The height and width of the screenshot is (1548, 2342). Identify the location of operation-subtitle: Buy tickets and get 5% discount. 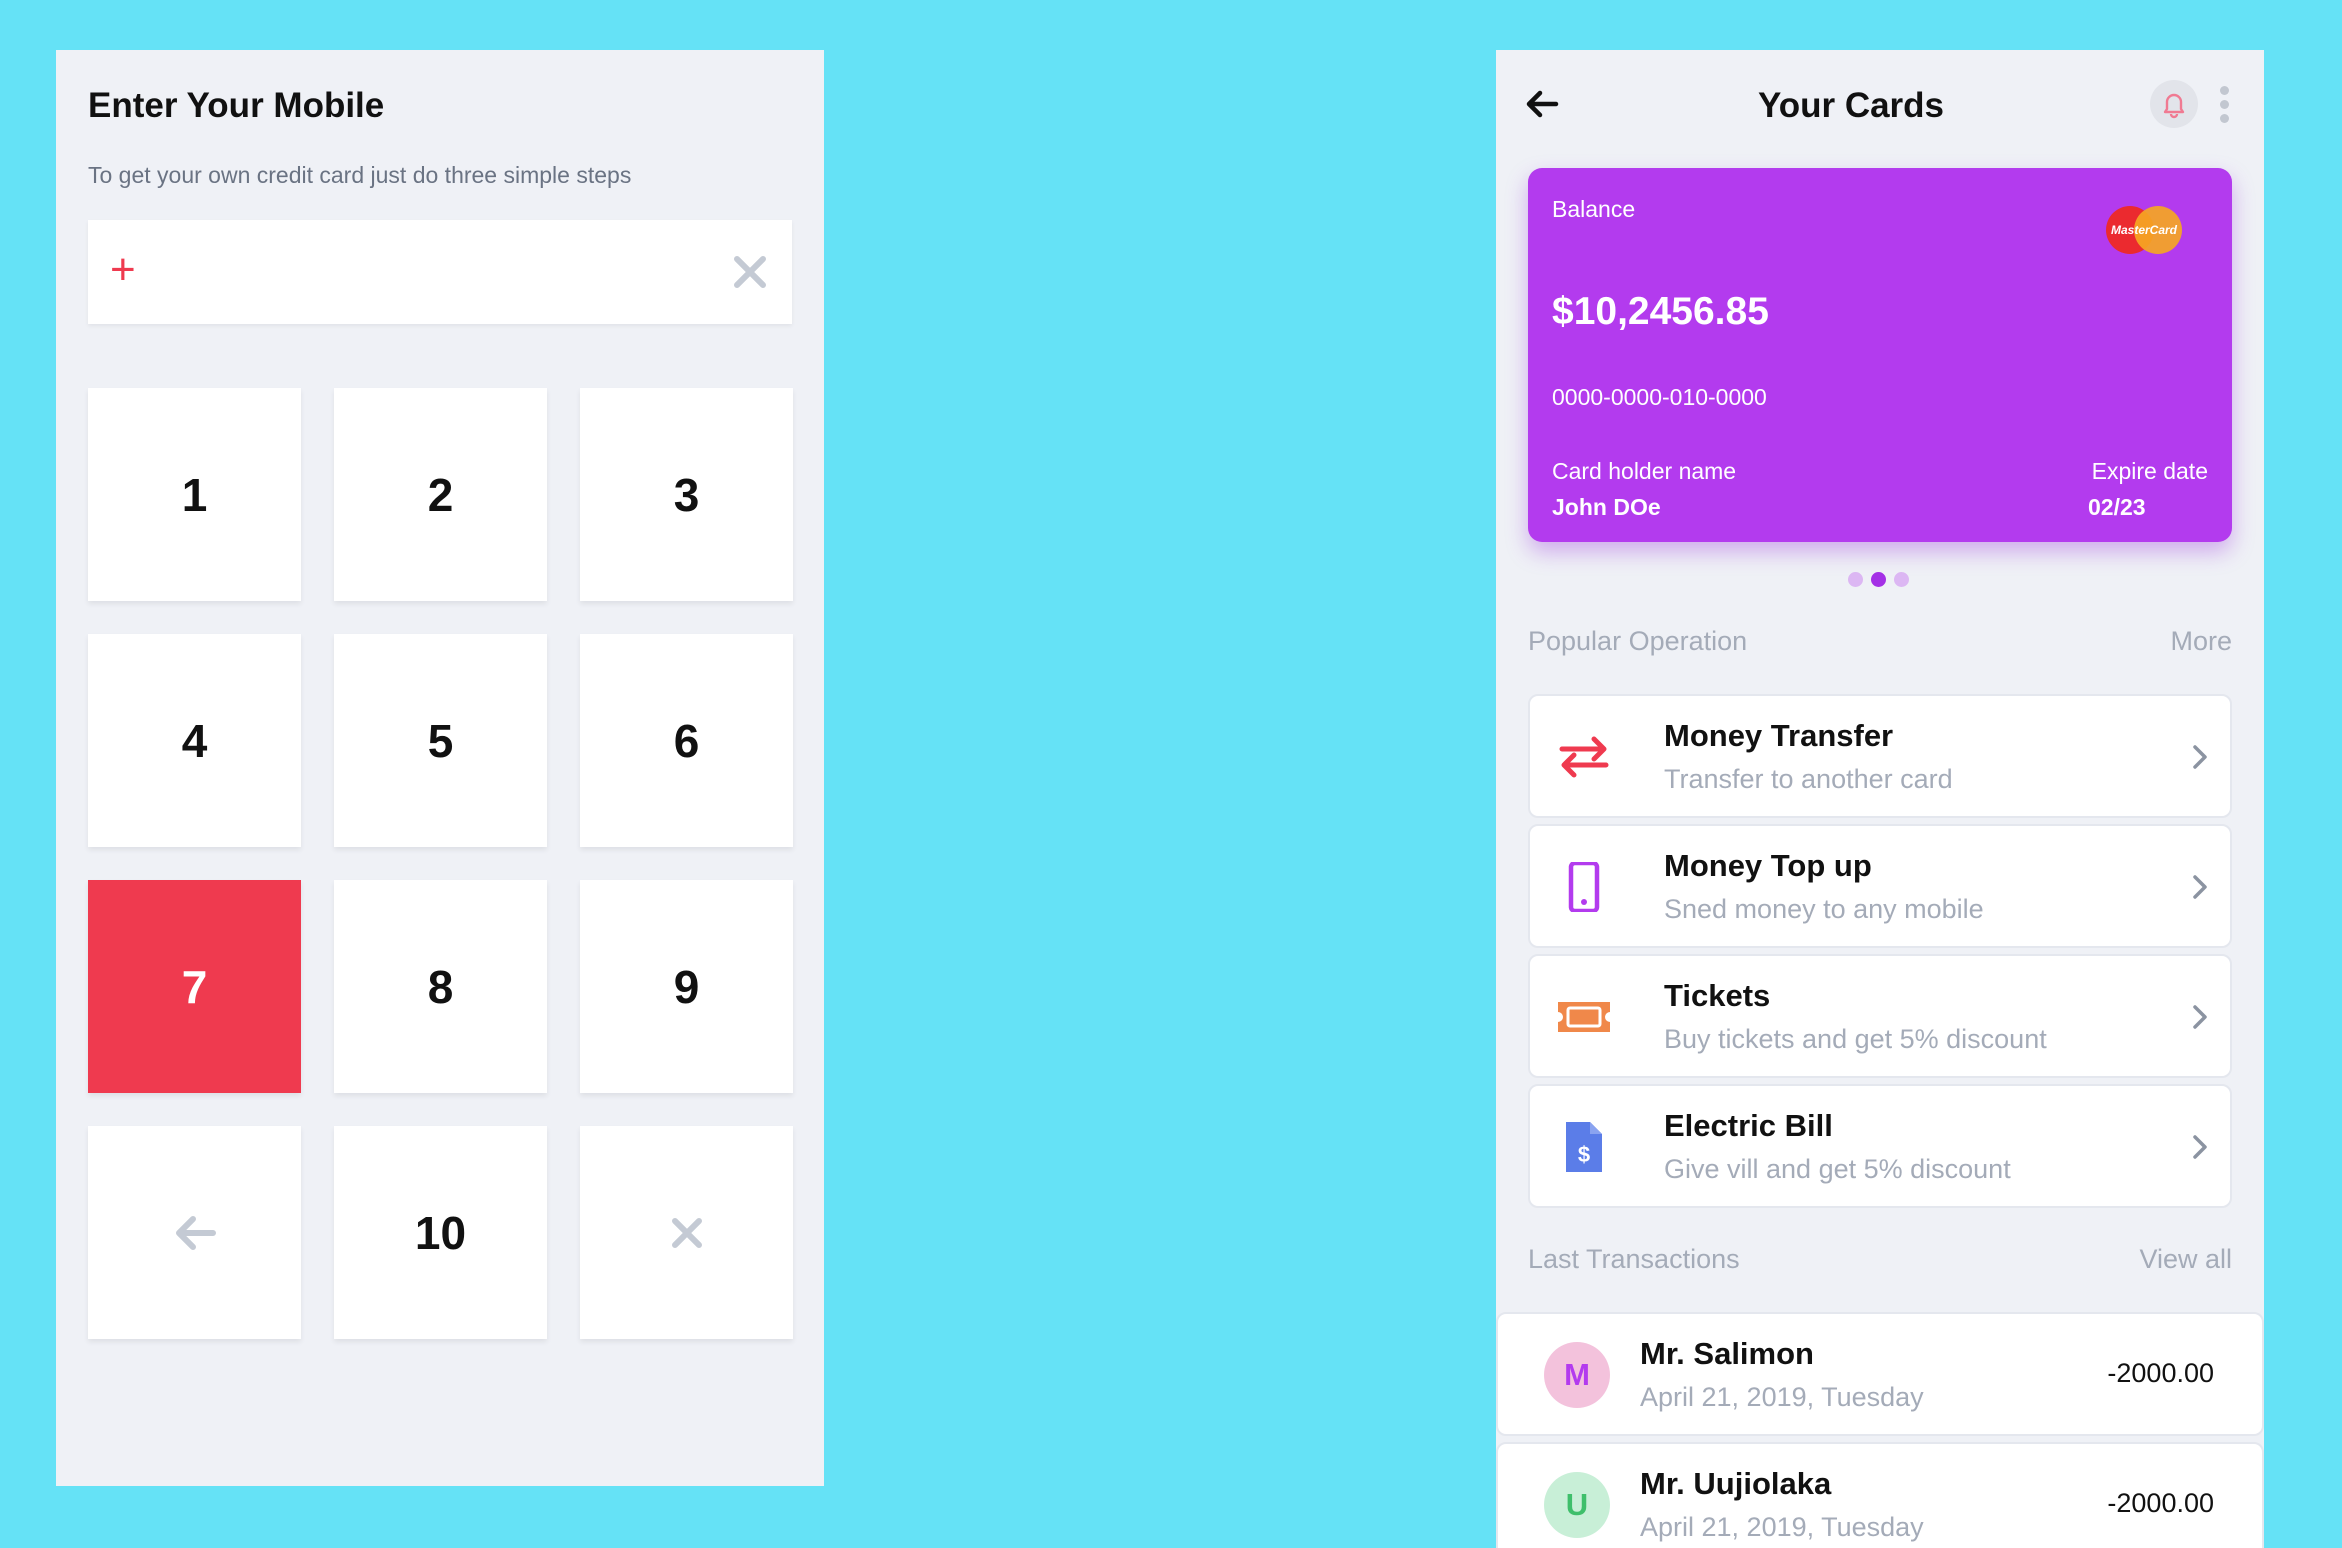
(1855, 1039).